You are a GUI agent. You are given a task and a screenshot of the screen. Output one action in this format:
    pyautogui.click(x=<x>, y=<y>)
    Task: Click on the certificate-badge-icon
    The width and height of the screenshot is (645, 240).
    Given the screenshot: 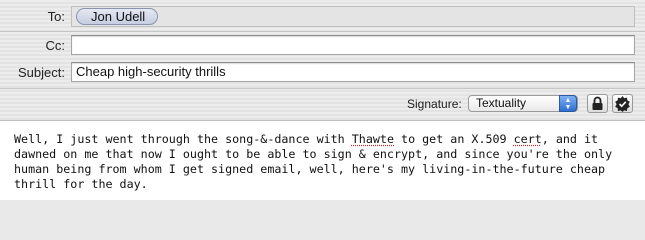 What is the action you would take?
    pyautogui.click(x=622, y=104)
    